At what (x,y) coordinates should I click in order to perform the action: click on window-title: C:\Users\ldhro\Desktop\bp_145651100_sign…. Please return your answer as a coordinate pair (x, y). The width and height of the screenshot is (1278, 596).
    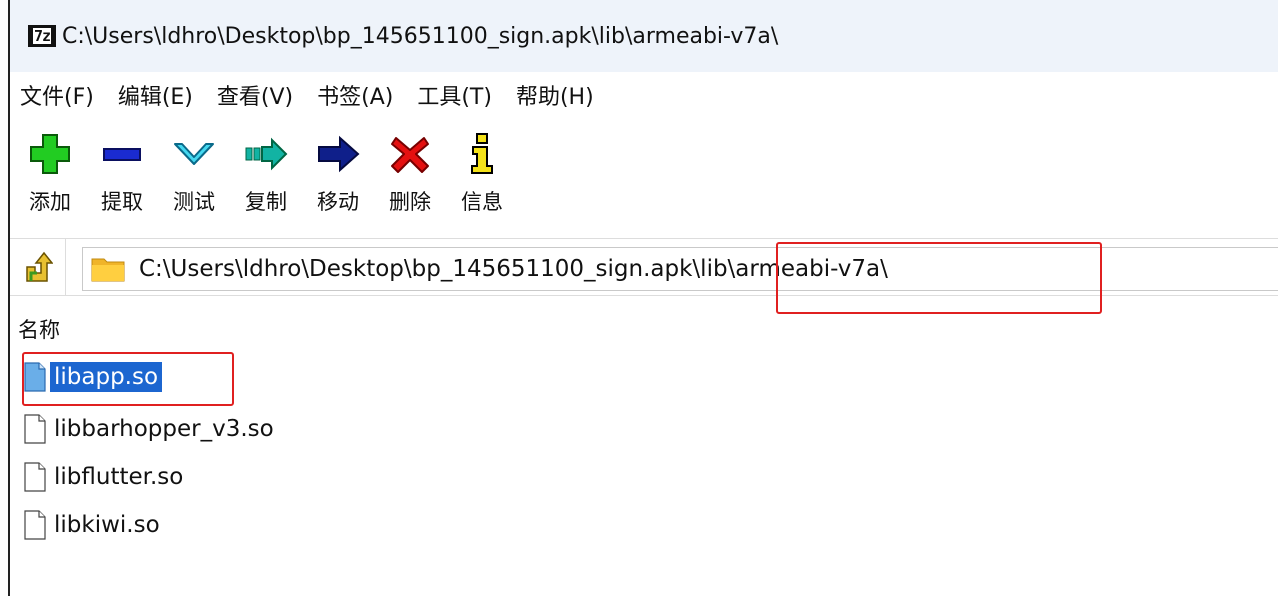
    Looking at the image, I should click on (420, 36).